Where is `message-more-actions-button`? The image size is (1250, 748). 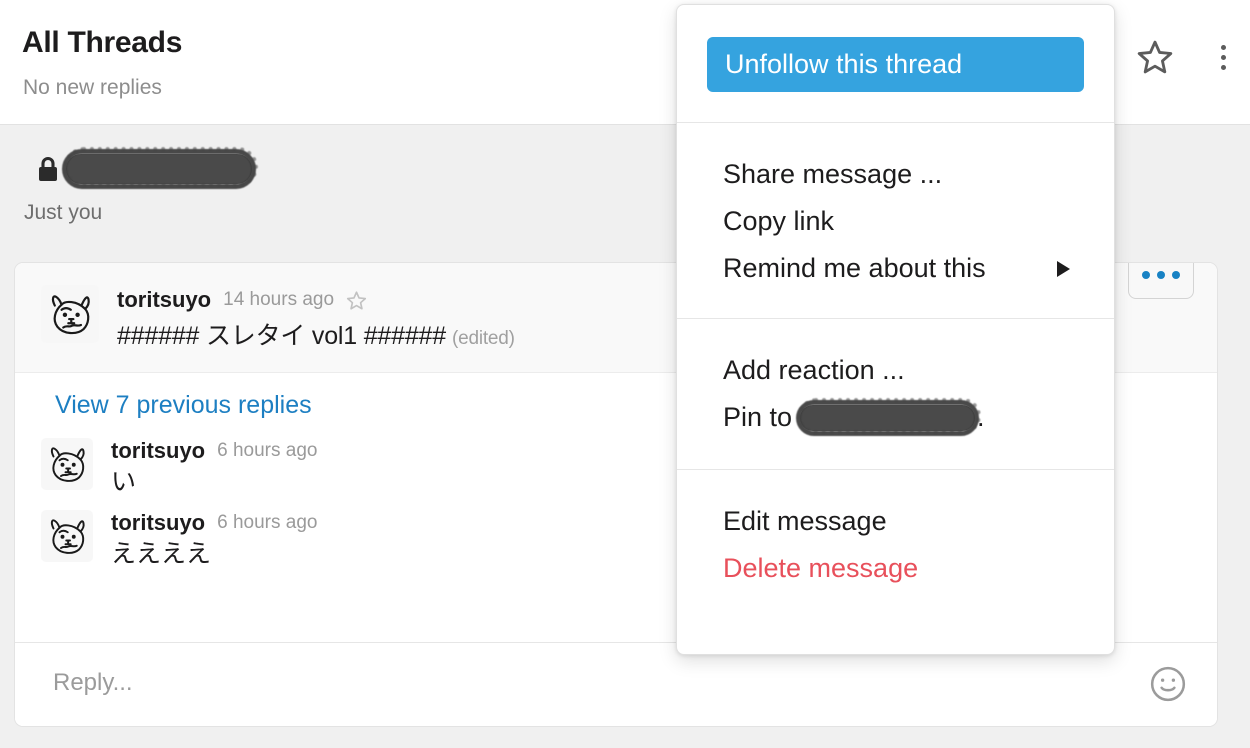
message-more-actions-button is located at coordinates (1161, 281).